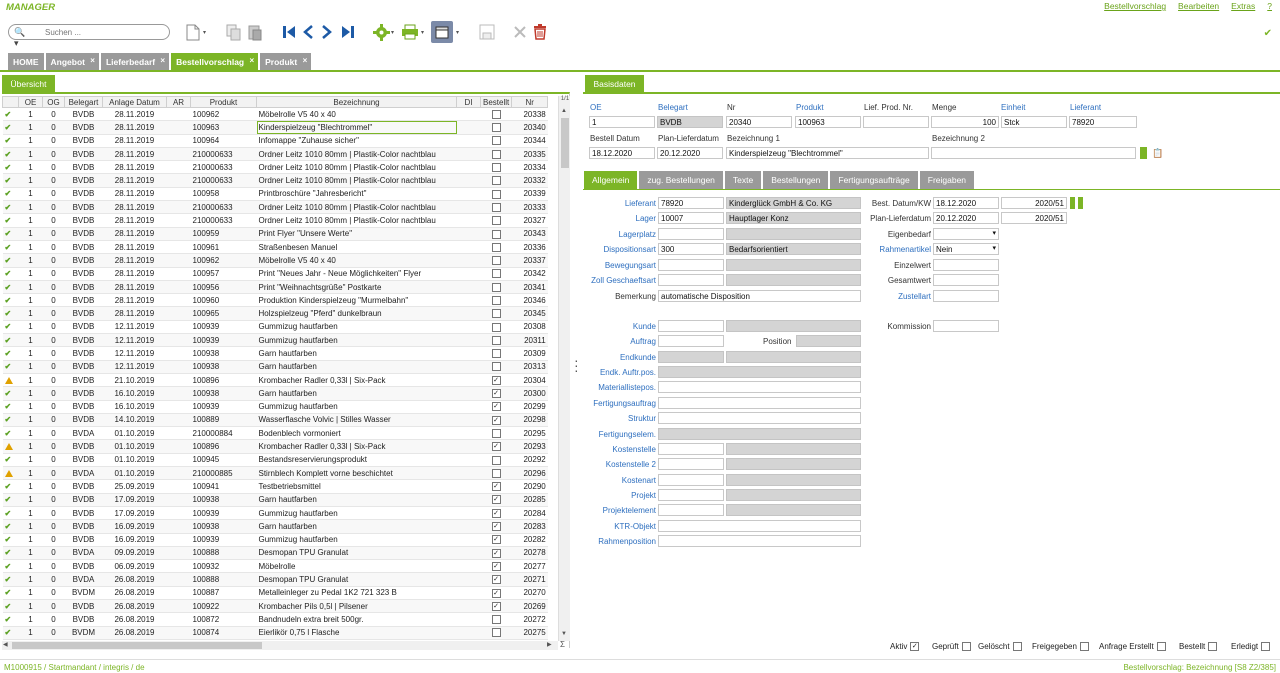 The image size is (1280, 673). I want to click on cell-produkt: 100962, so click(223, 260).